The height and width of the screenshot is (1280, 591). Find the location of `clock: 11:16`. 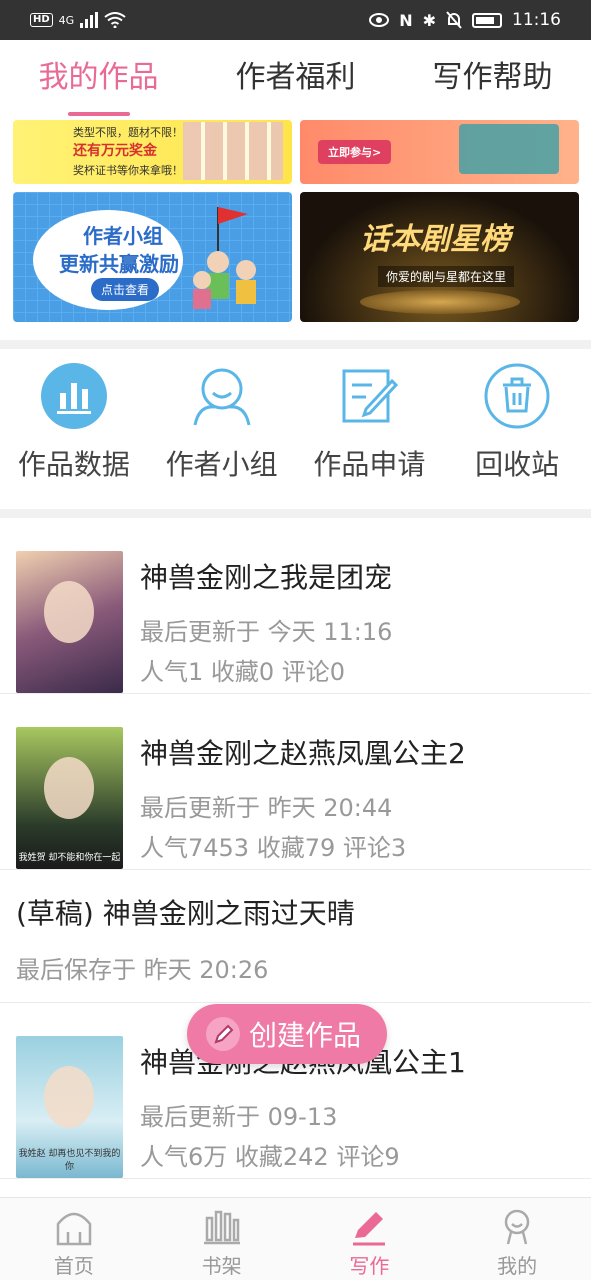

clock: 11:16 is located at coordinates (536, 20).